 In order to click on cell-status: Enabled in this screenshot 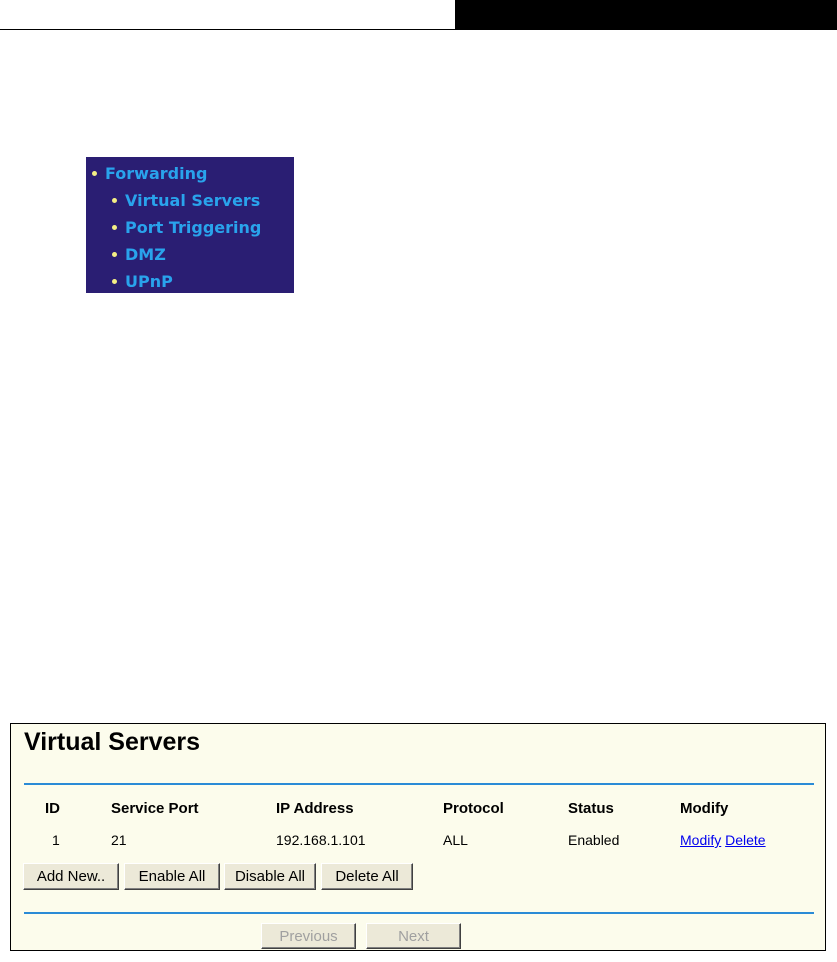, I will do `click(594, 840)`.